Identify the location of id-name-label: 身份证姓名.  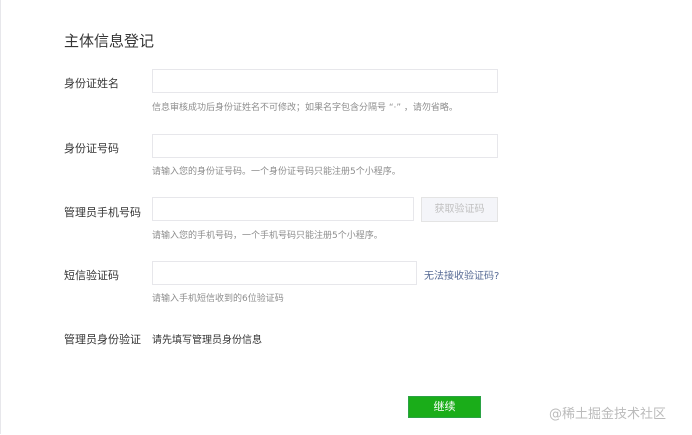
(91, 83).